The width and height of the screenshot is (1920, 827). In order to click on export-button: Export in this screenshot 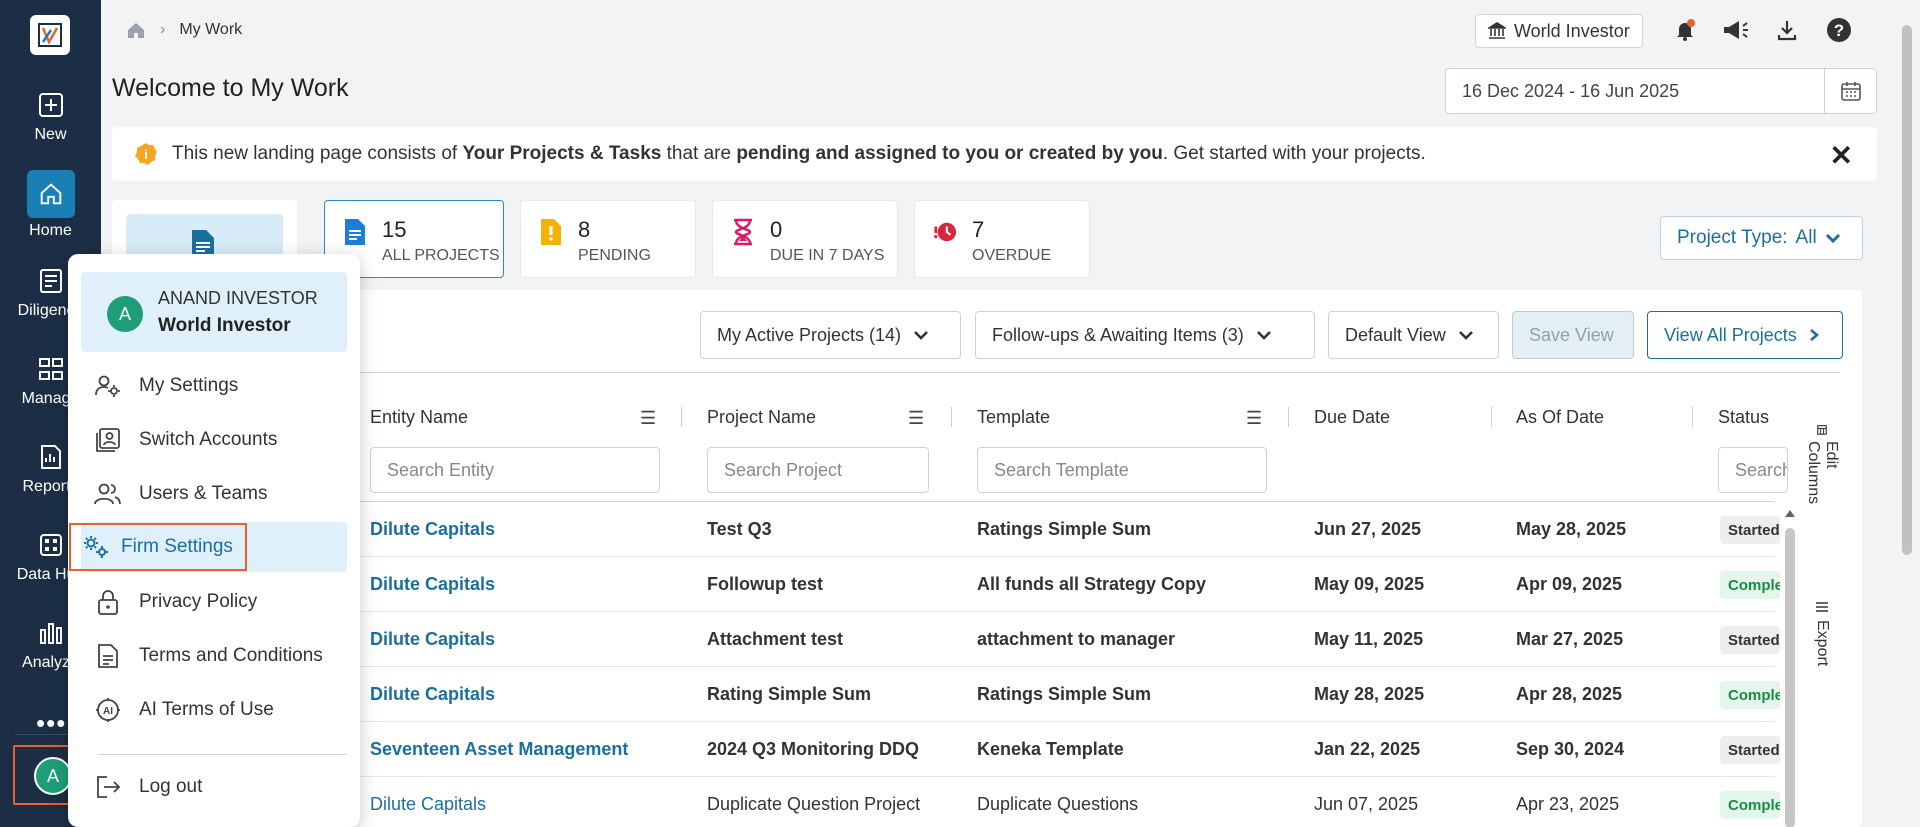, I will do `click(1822, 633)`.